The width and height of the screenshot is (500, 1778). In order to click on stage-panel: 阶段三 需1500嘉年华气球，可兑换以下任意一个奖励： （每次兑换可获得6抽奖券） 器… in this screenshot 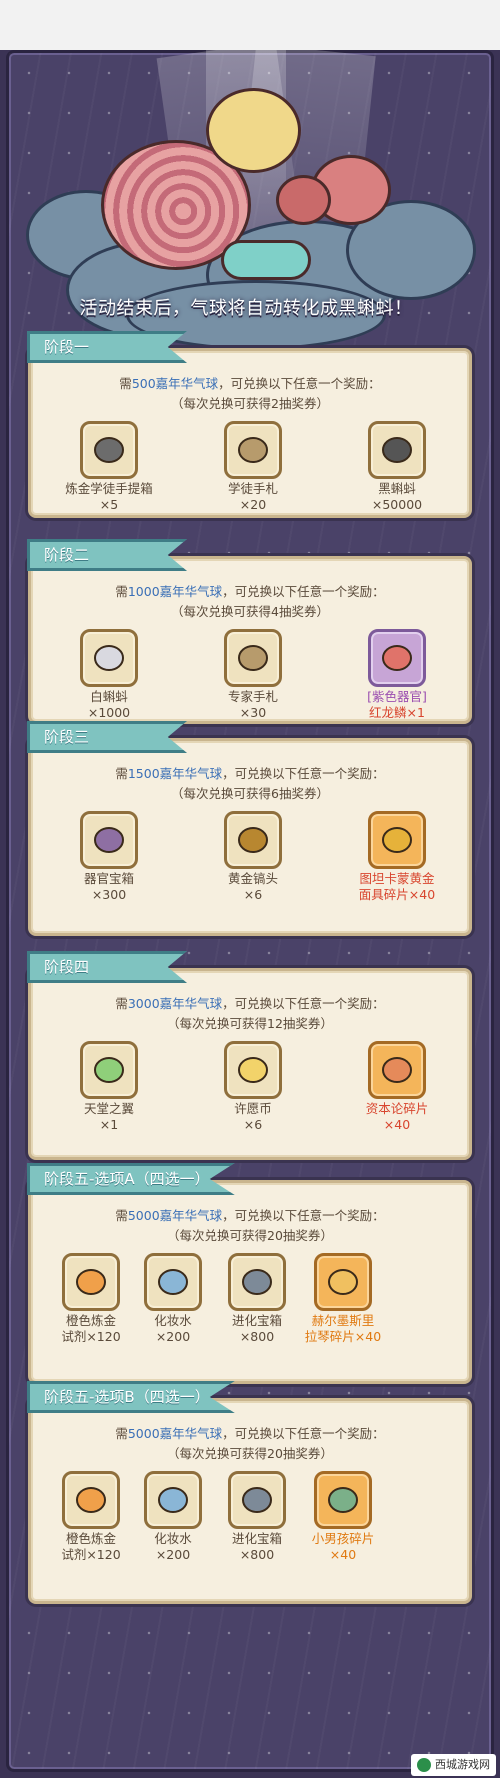, I will do `click(249, 828)`.